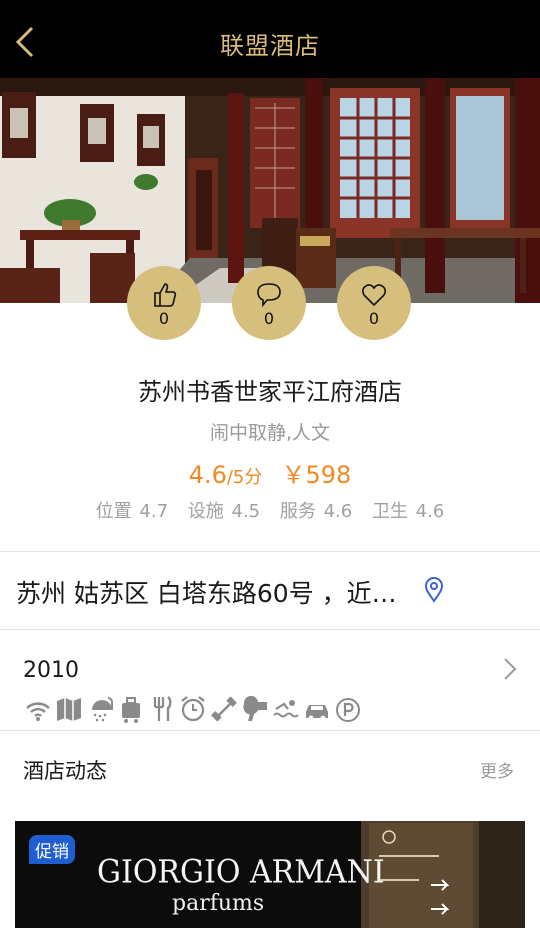 The image size is (540, 928). Describe the element at coordinates (434, 589) in the screenshot. I see `location-pin-icon` at that location.